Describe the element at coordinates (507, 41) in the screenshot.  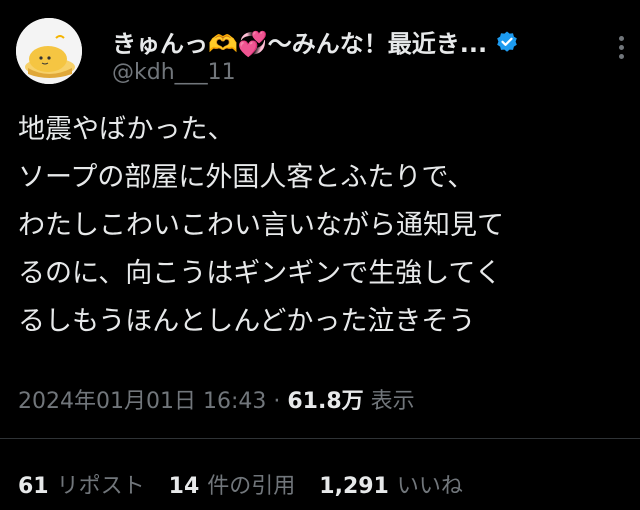
I see `verified-badge-icon` at that location.